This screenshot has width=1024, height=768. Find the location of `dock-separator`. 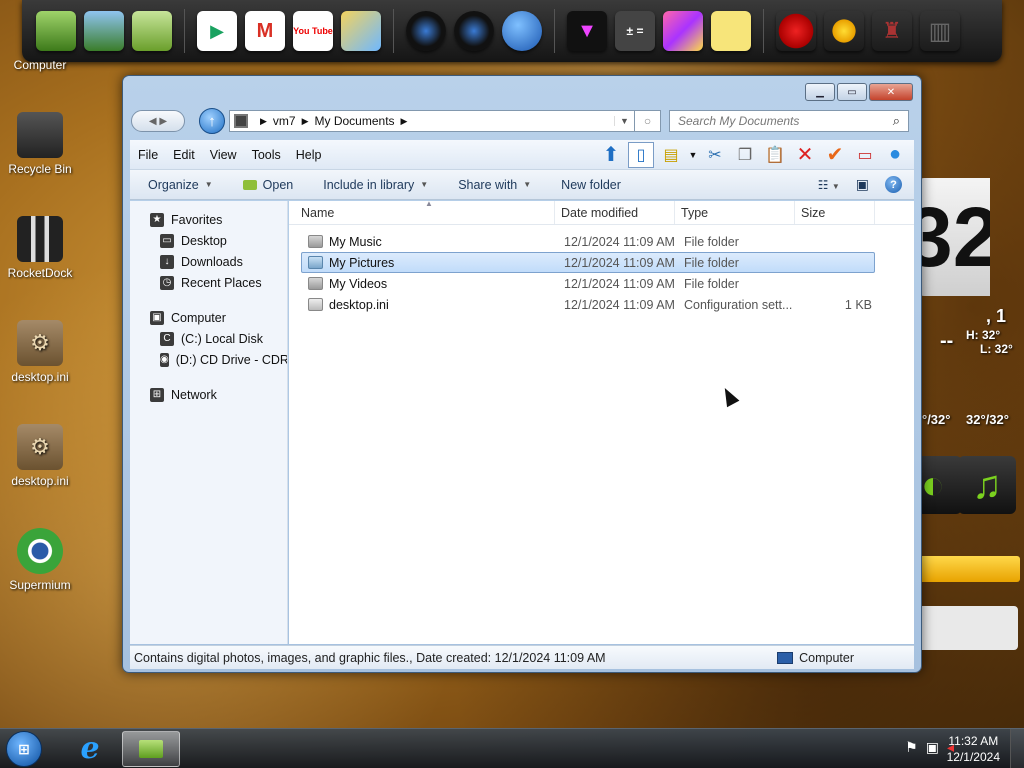

dock-separator is located at coordinates (393, 31).